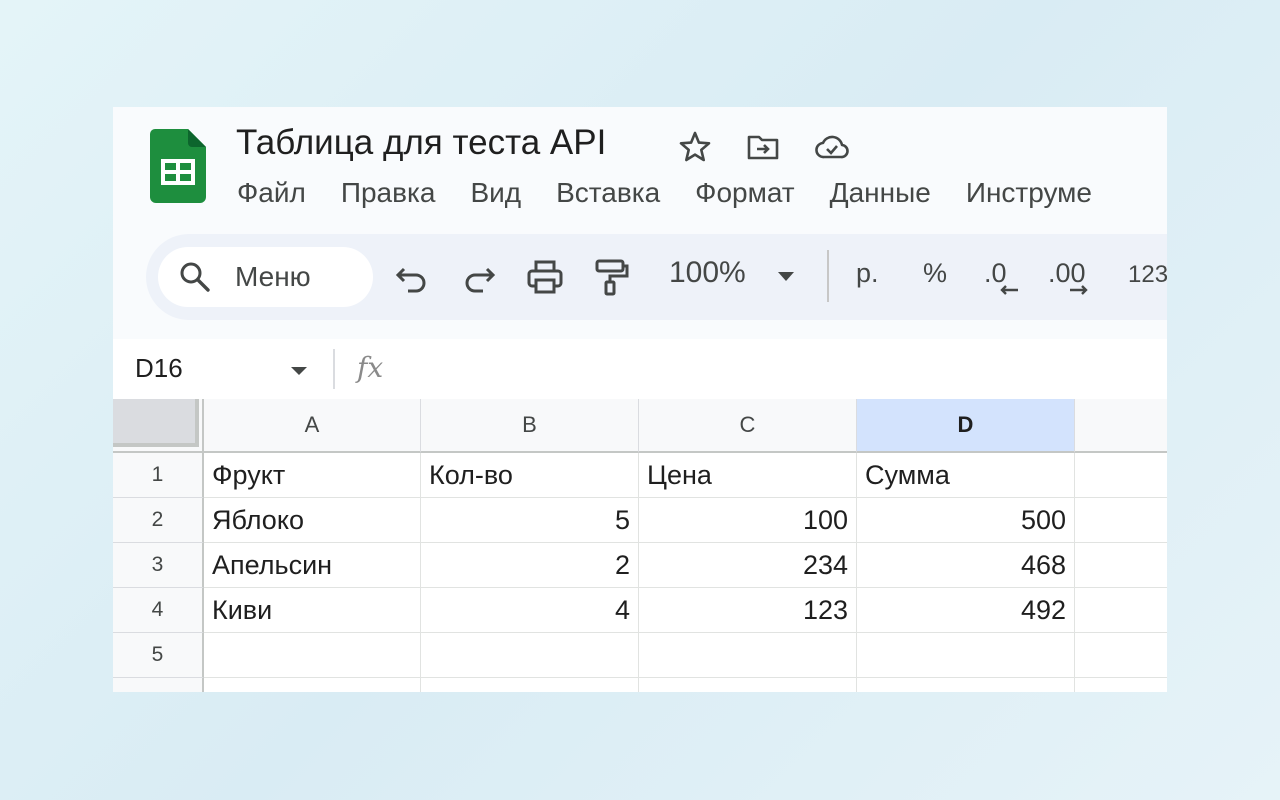 The image size is (1280, 800). I want to click on cell-d3: 468, so click(966, 565).